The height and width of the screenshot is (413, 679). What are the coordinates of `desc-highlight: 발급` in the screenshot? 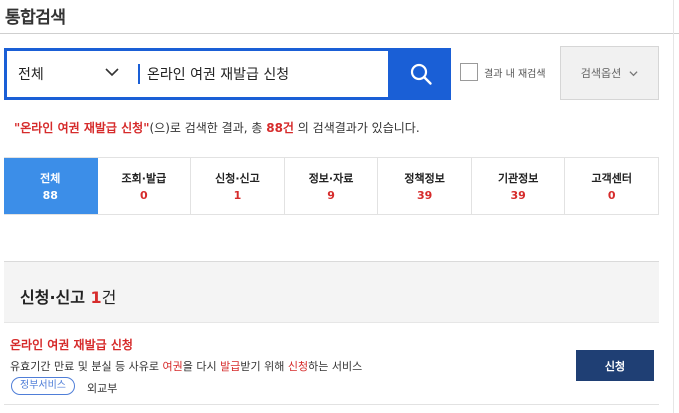 It's located at (230, 366).